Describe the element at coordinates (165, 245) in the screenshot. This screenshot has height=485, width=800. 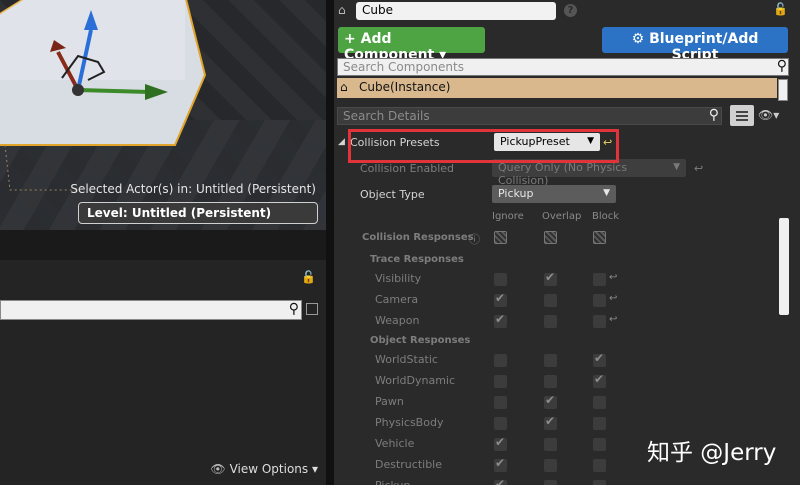
I see `panel-divider` at that location.